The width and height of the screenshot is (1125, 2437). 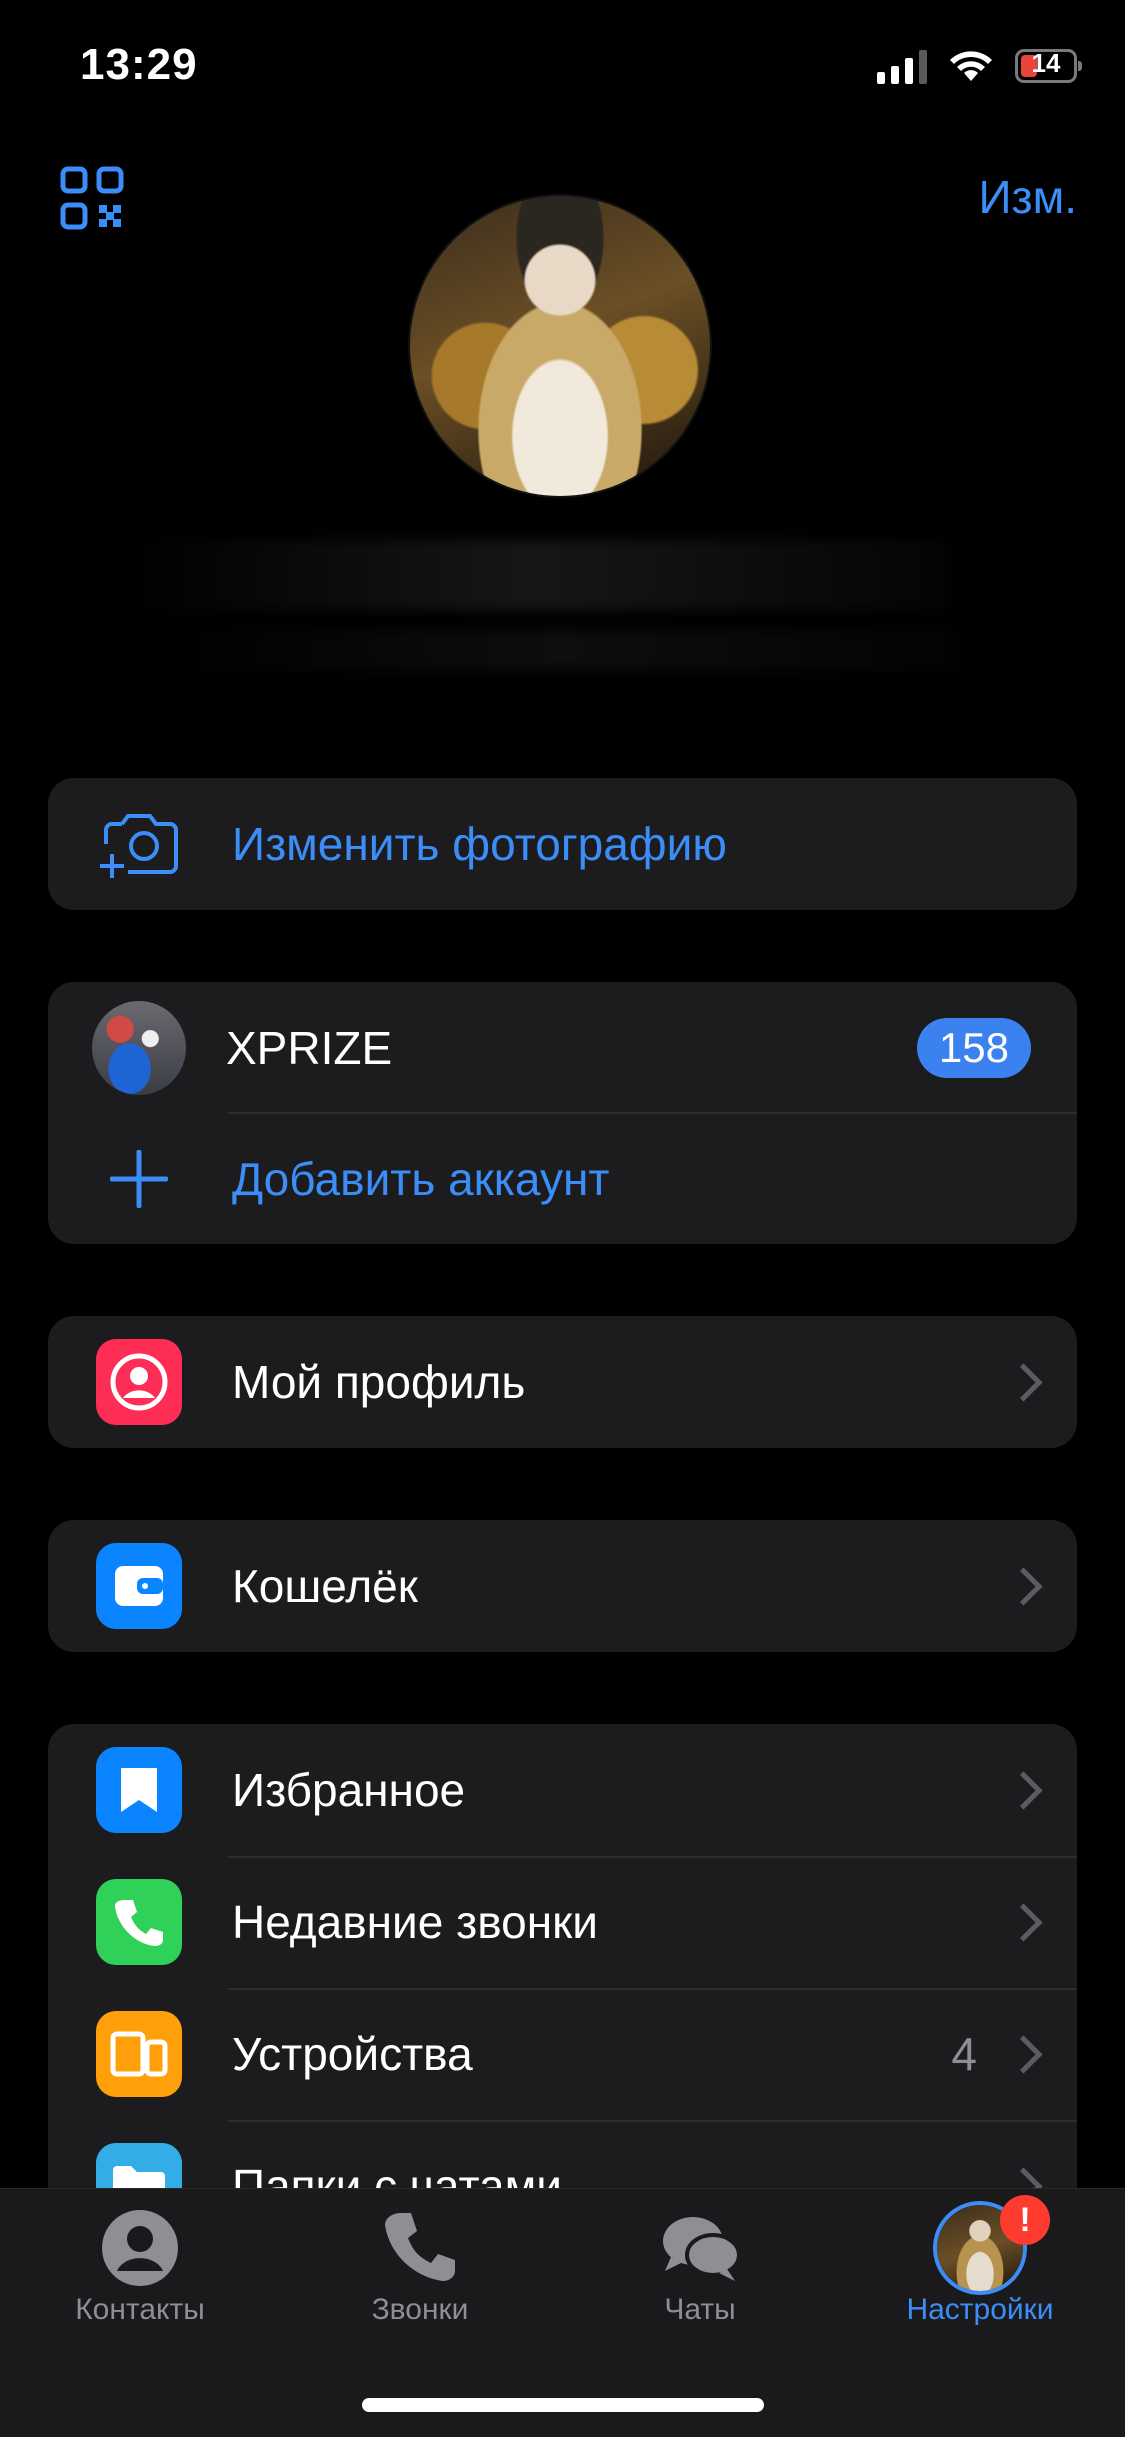 What do you see at coordinates (415, 1922) in the screenshot?
I see `recent-calls-label: Недавние звонки` at bounding box center [415, 1922].